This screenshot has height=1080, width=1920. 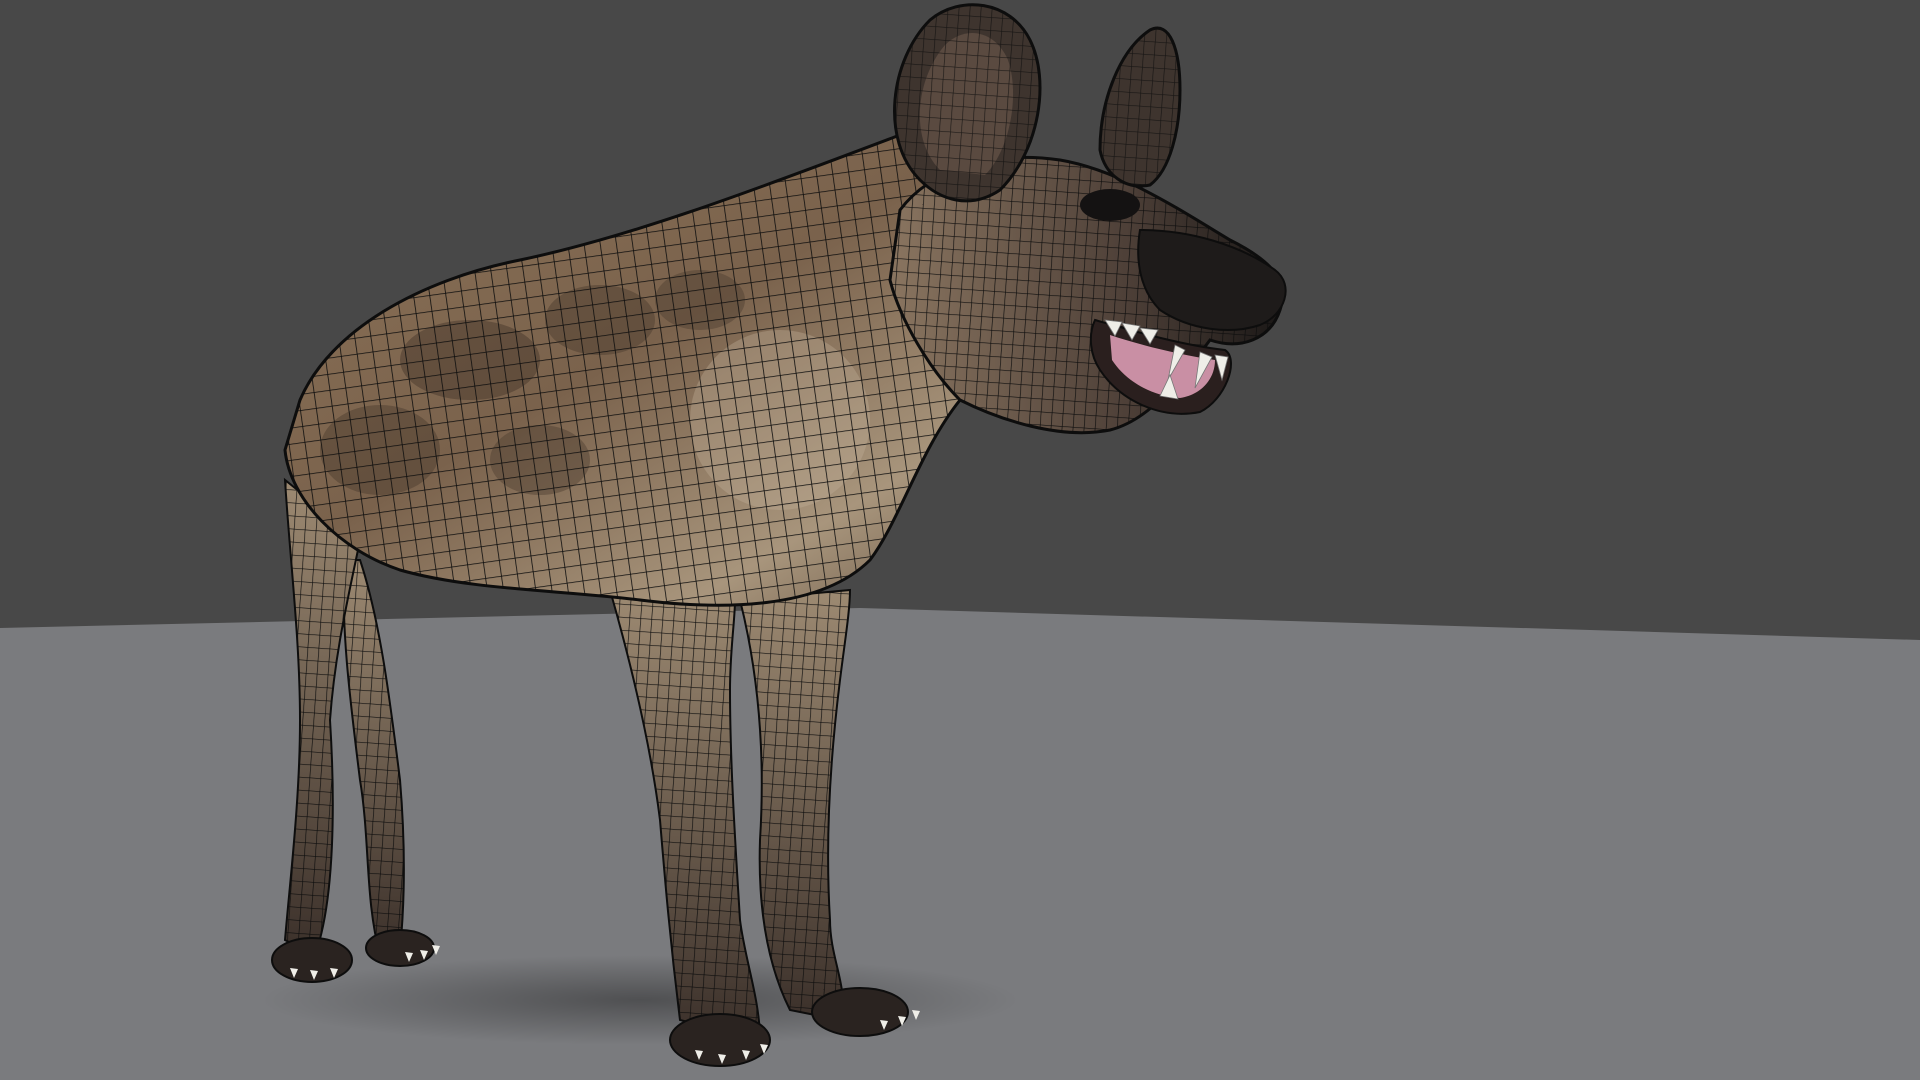 I want to click on hind-paw-near, so click(x=312, y=960).